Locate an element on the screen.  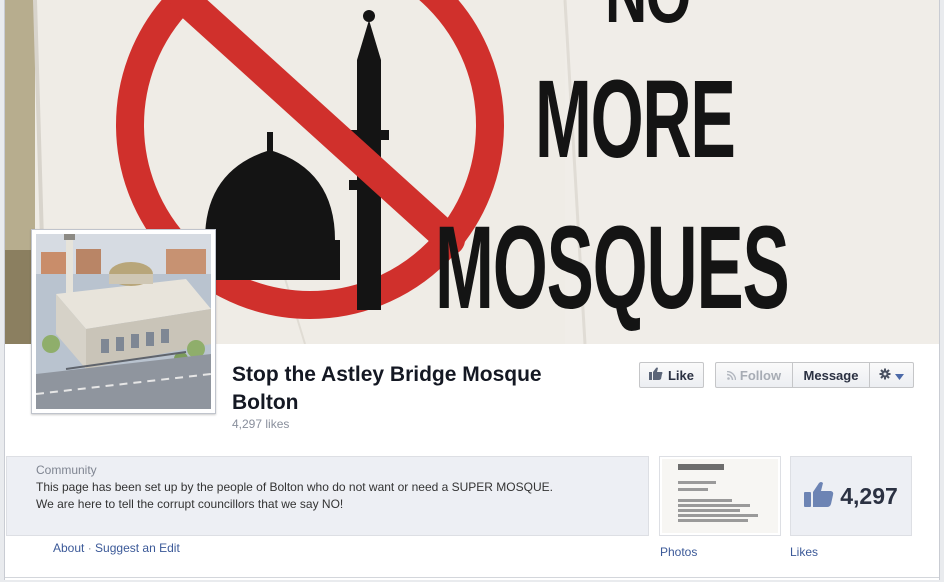
photos-tile is located at coordinates (720, 496).